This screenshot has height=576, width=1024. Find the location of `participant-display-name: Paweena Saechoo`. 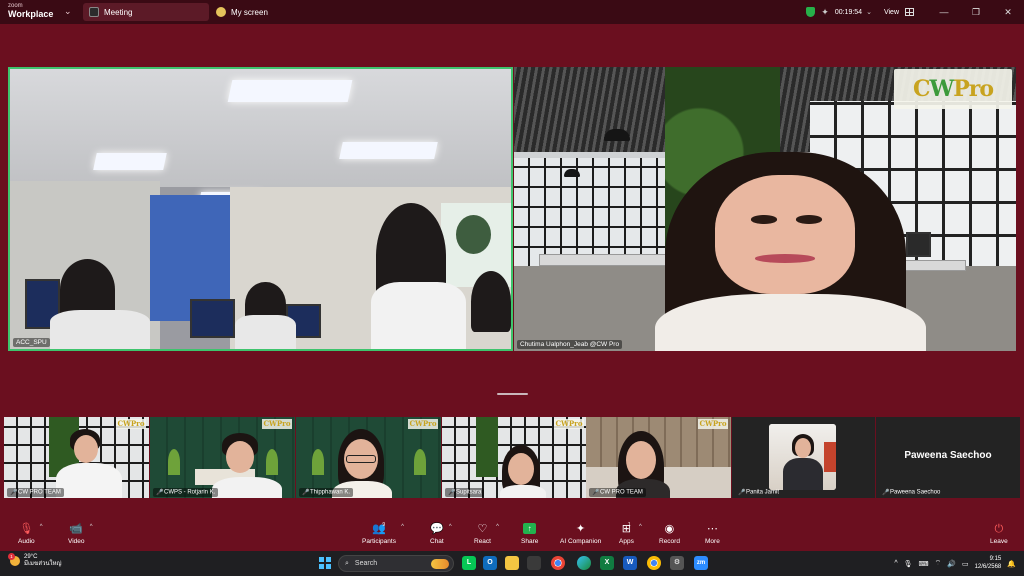

participant-display-name: Paweena Saechoo is located at coordinates (948, 455).